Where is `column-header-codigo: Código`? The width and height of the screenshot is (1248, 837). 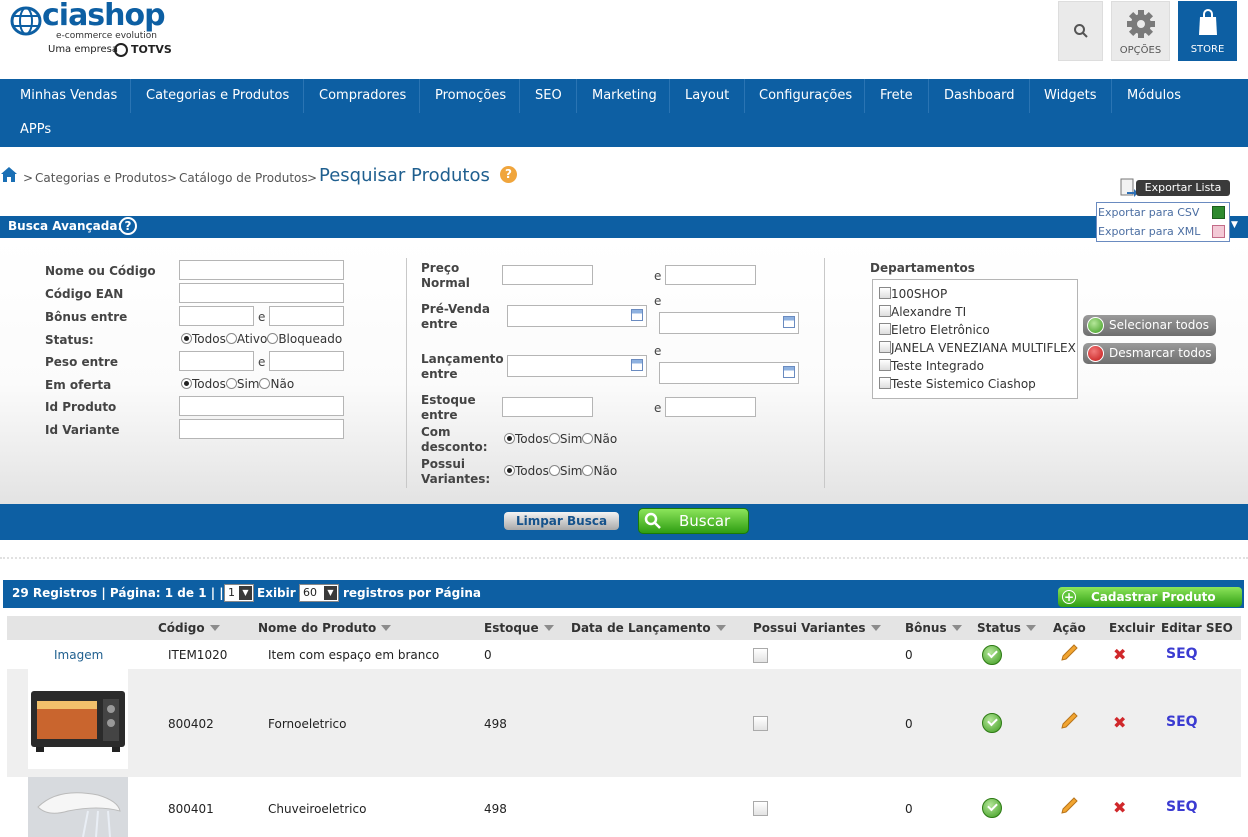
column-header-codigo: Código is located at coordinates (189, 628).